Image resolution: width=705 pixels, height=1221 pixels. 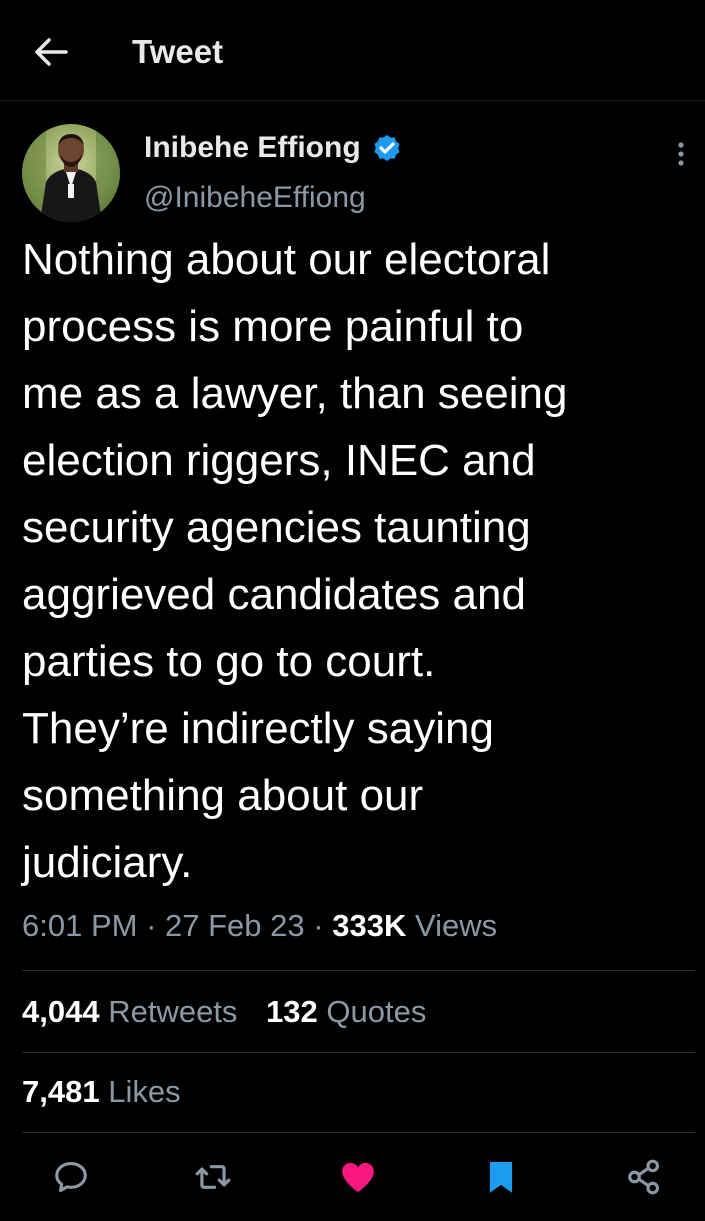 I want to click on author-name-row: Inibehe Effiong, so click(x=273, y=148).